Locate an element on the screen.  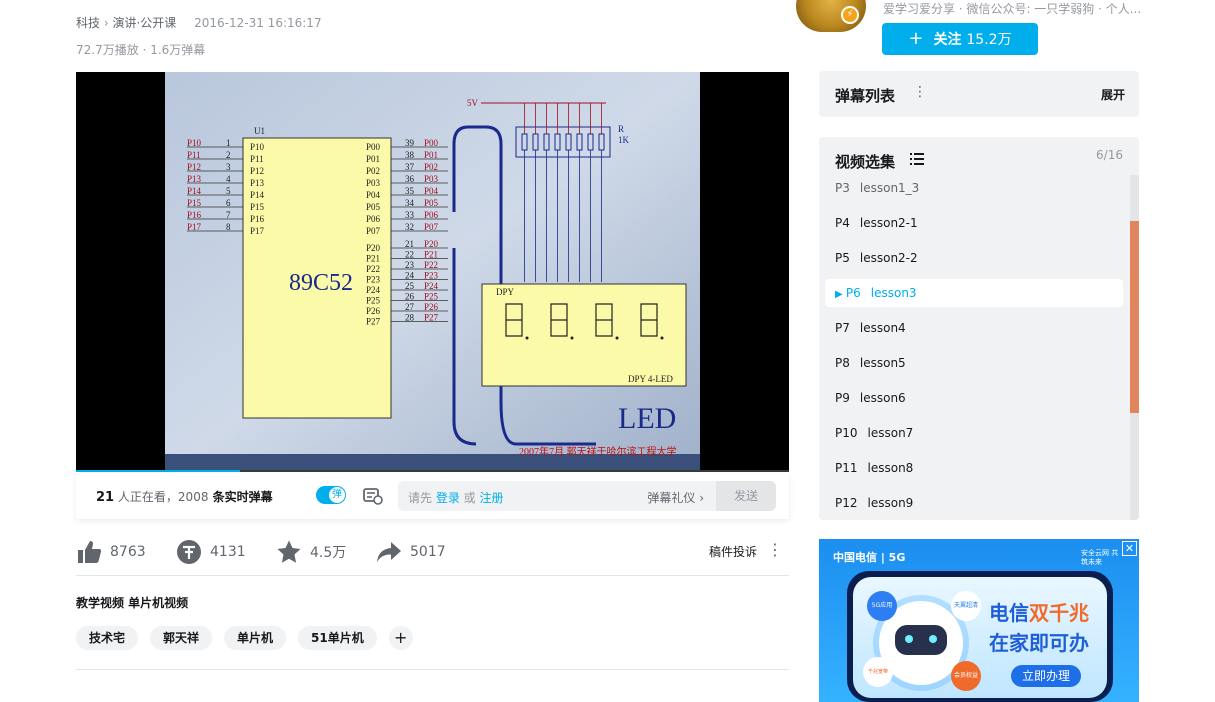
send-button: 发送 is located at coordinates (746, 496).